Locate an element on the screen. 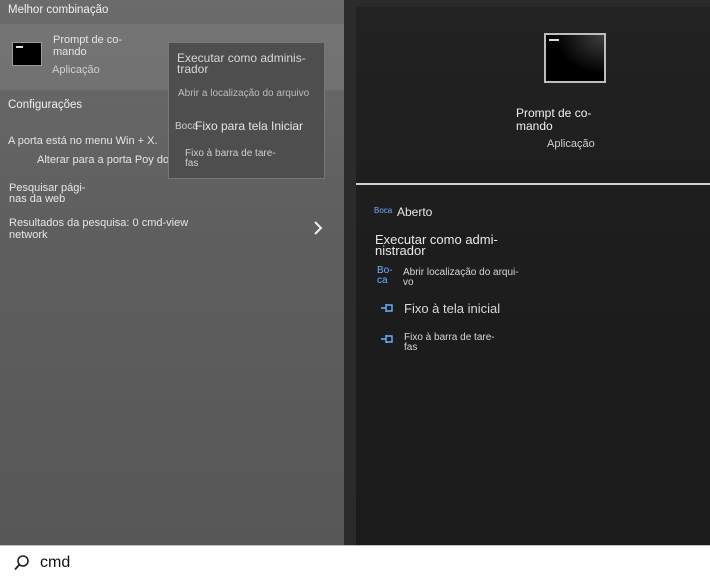  preview-title-line1: Prompt de co- is located at coordinates (554, 113).